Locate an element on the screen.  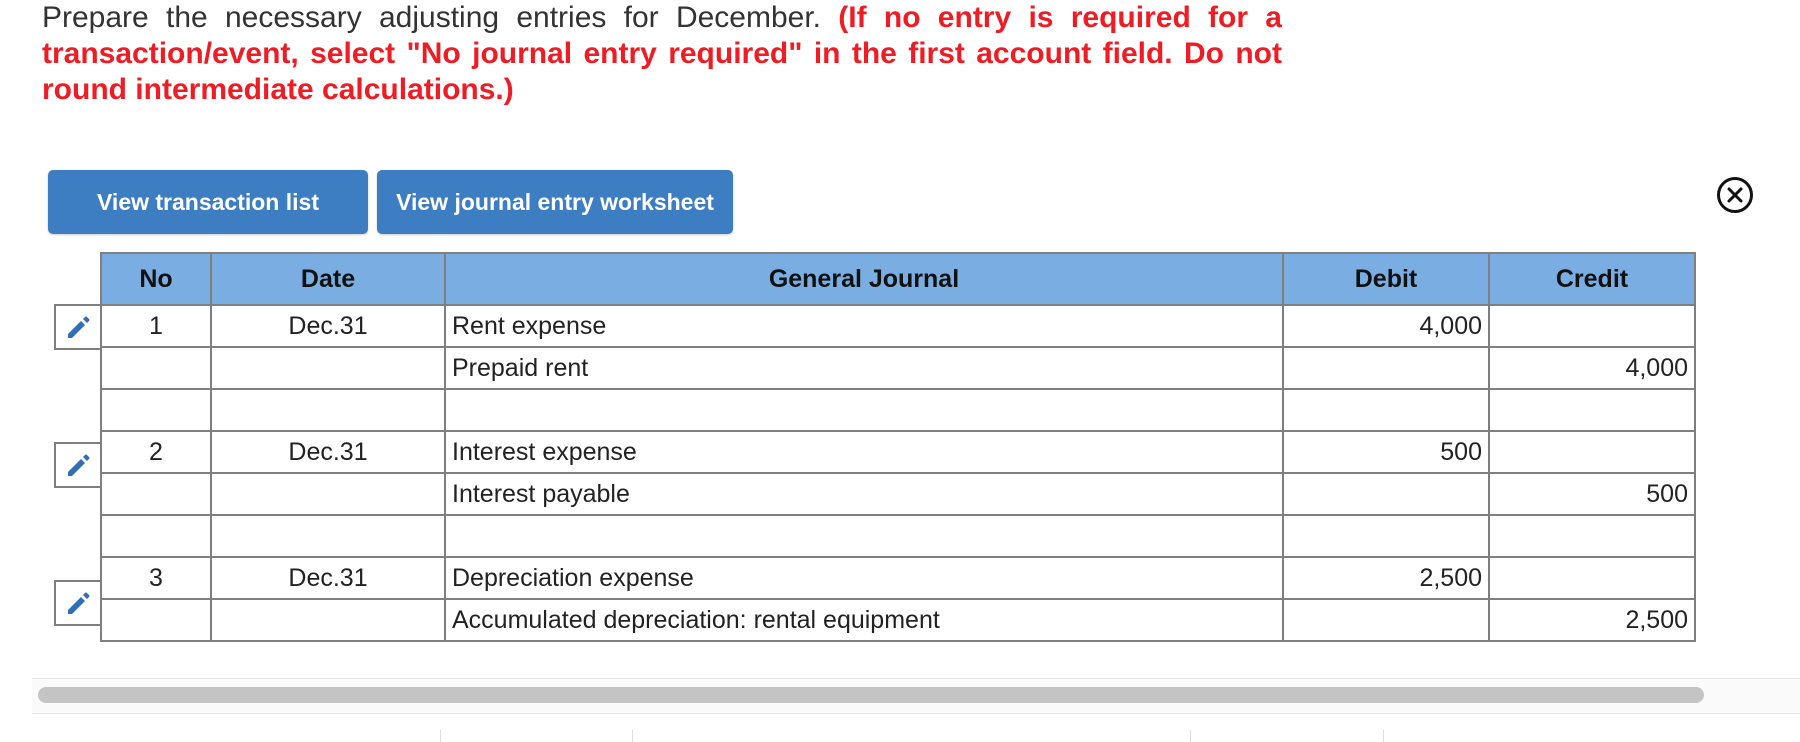
row-no: 3 is located at coordinates (156, 578).